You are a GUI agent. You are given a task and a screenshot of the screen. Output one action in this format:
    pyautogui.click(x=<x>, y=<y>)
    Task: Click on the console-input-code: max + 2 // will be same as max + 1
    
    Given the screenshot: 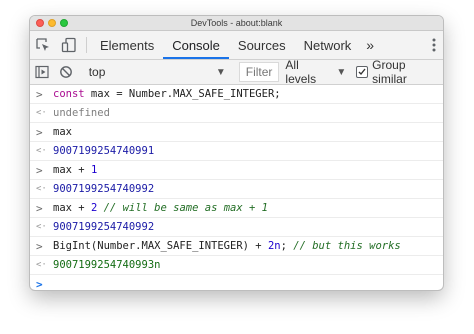 What is the action you would take?
    pyautogui.click(x=160, y=208)
    